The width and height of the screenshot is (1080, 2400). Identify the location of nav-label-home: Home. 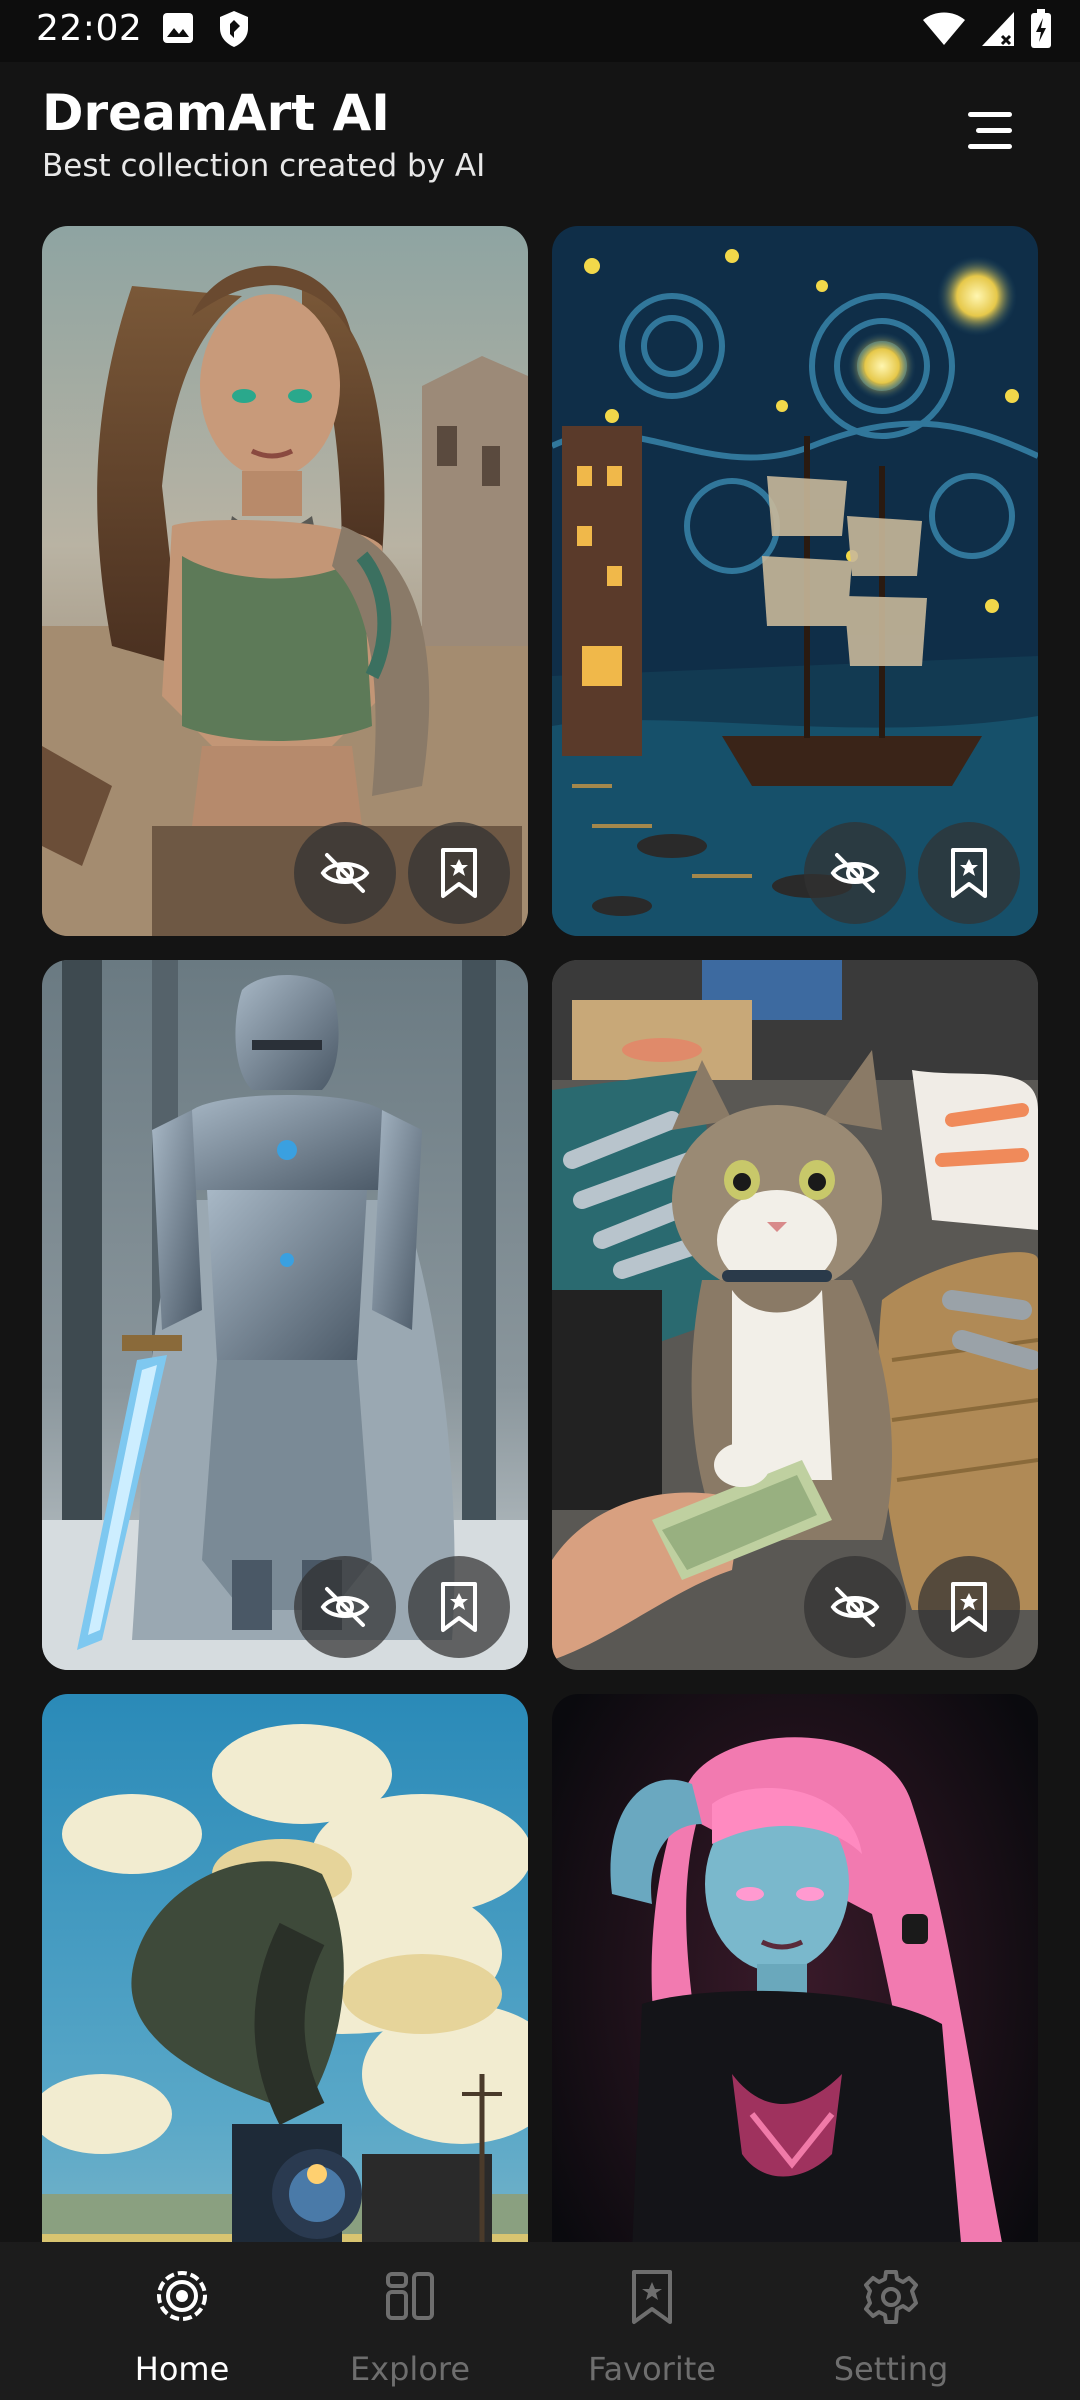
(182, 2369).